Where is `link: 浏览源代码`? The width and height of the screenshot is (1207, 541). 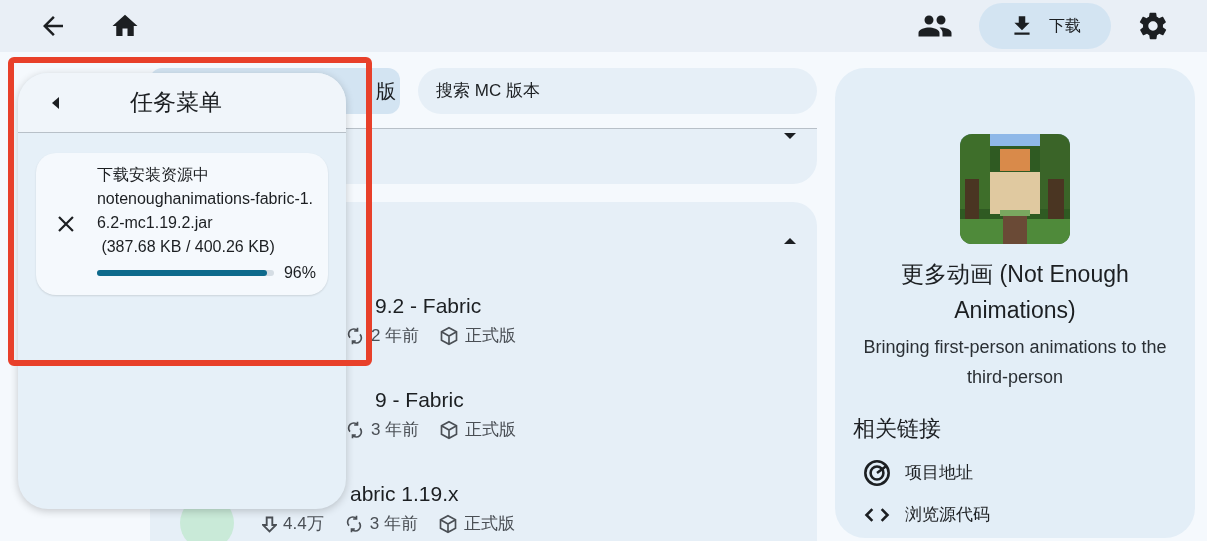
link: 浏览源代码 is located at coordinates (947, 515).